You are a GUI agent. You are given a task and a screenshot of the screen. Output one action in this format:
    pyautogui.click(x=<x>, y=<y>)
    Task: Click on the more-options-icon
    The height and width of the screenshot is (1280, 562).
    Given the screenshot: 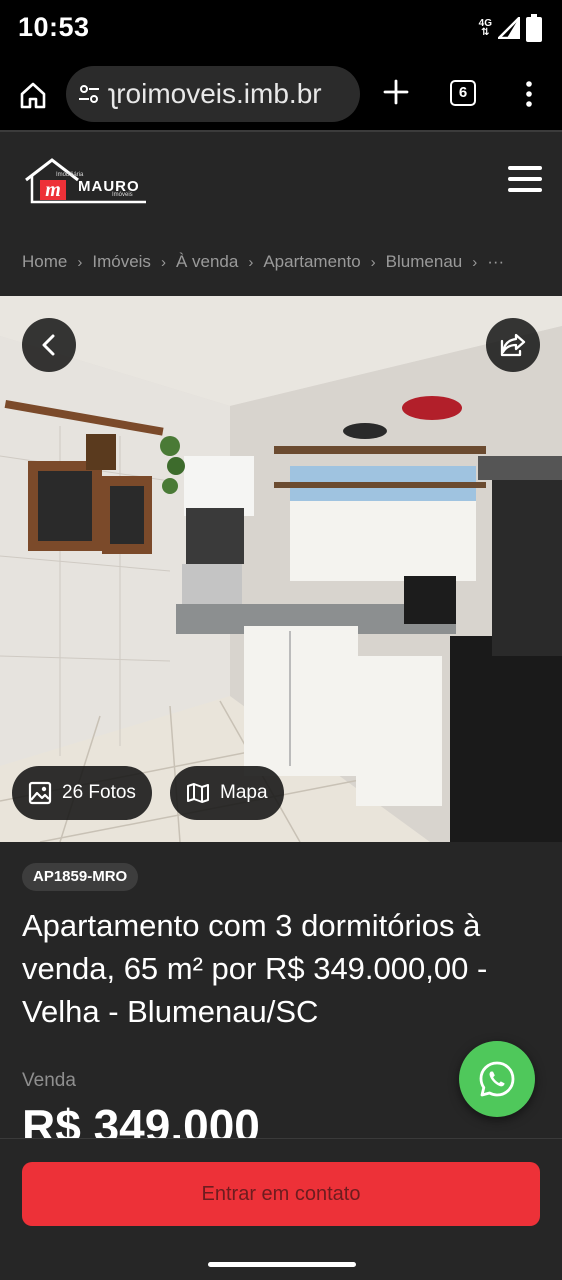 What is the action you would take?
    pyautogui.click(x=529, y=94)
    